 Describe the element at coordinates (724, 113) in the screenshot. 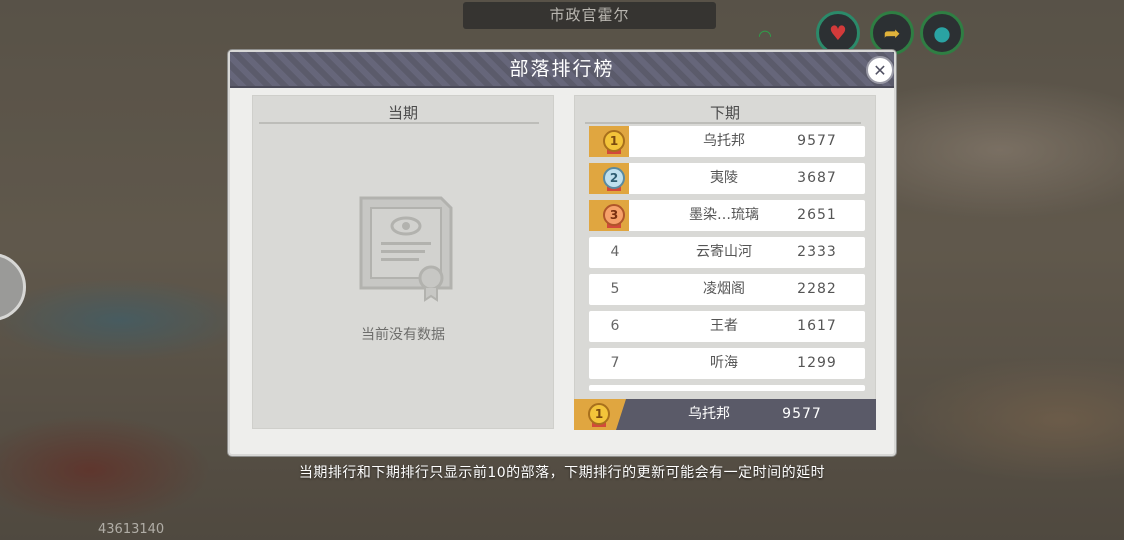

I see `next-period-title: 下期` at that location.